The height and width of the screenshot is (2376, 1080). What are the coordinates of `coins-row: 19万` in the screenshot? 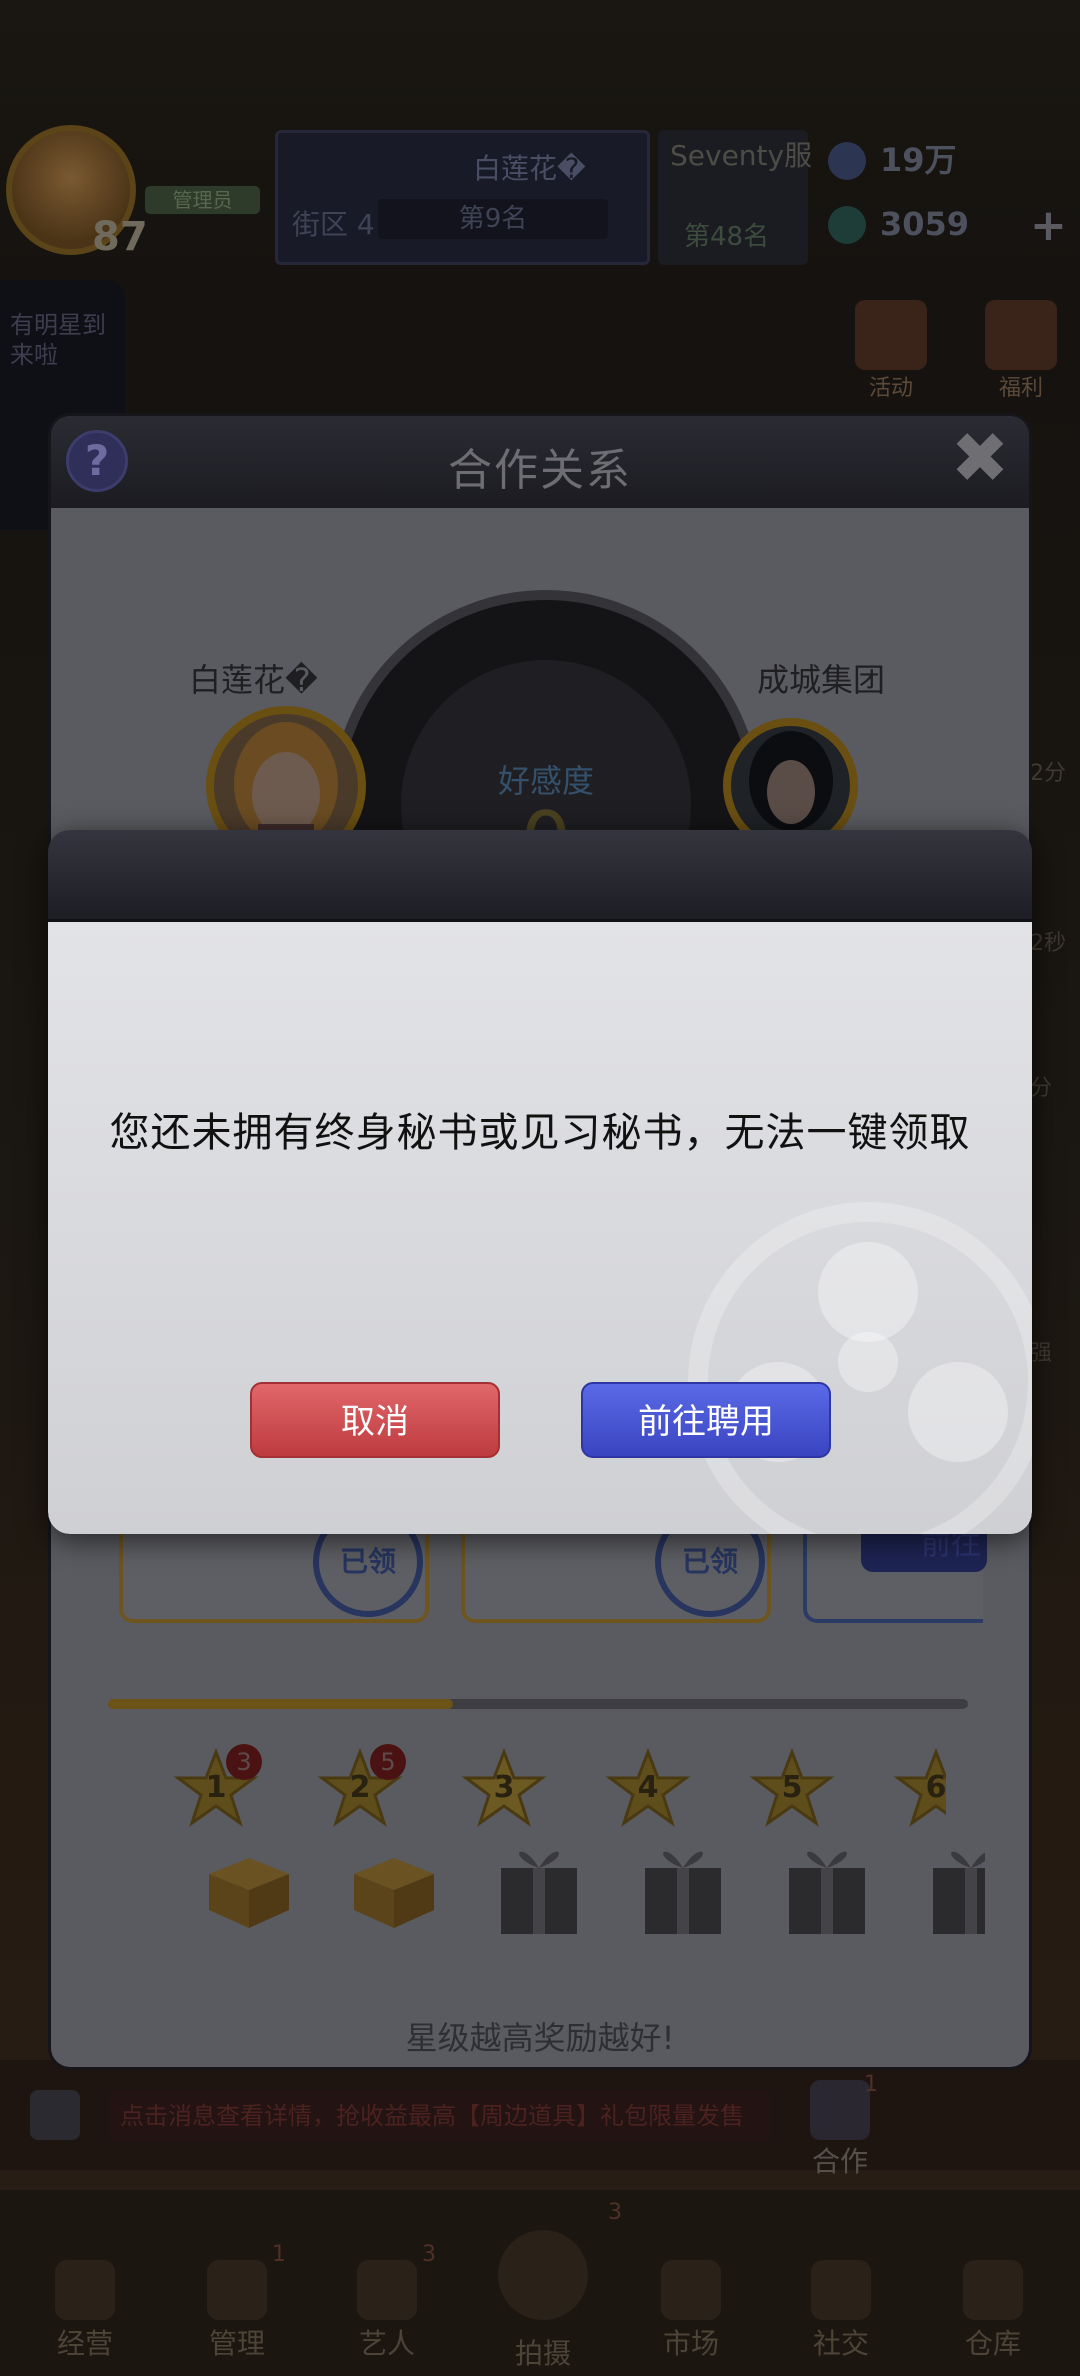 It's located at (945, 160).